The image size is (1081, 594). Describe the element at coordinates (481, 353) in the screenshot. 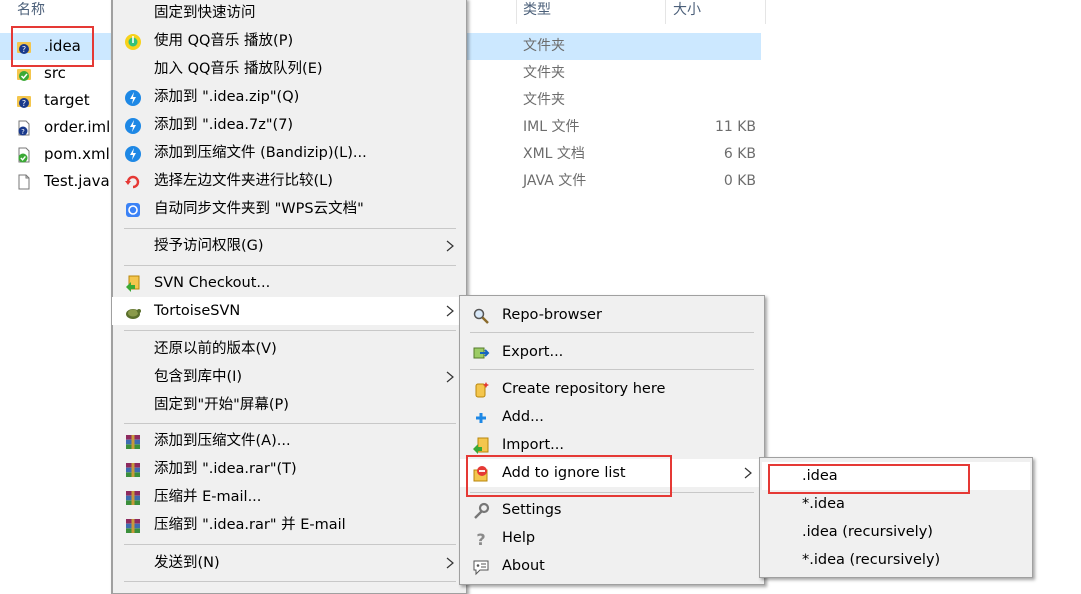

I see `export-icon` at that location.